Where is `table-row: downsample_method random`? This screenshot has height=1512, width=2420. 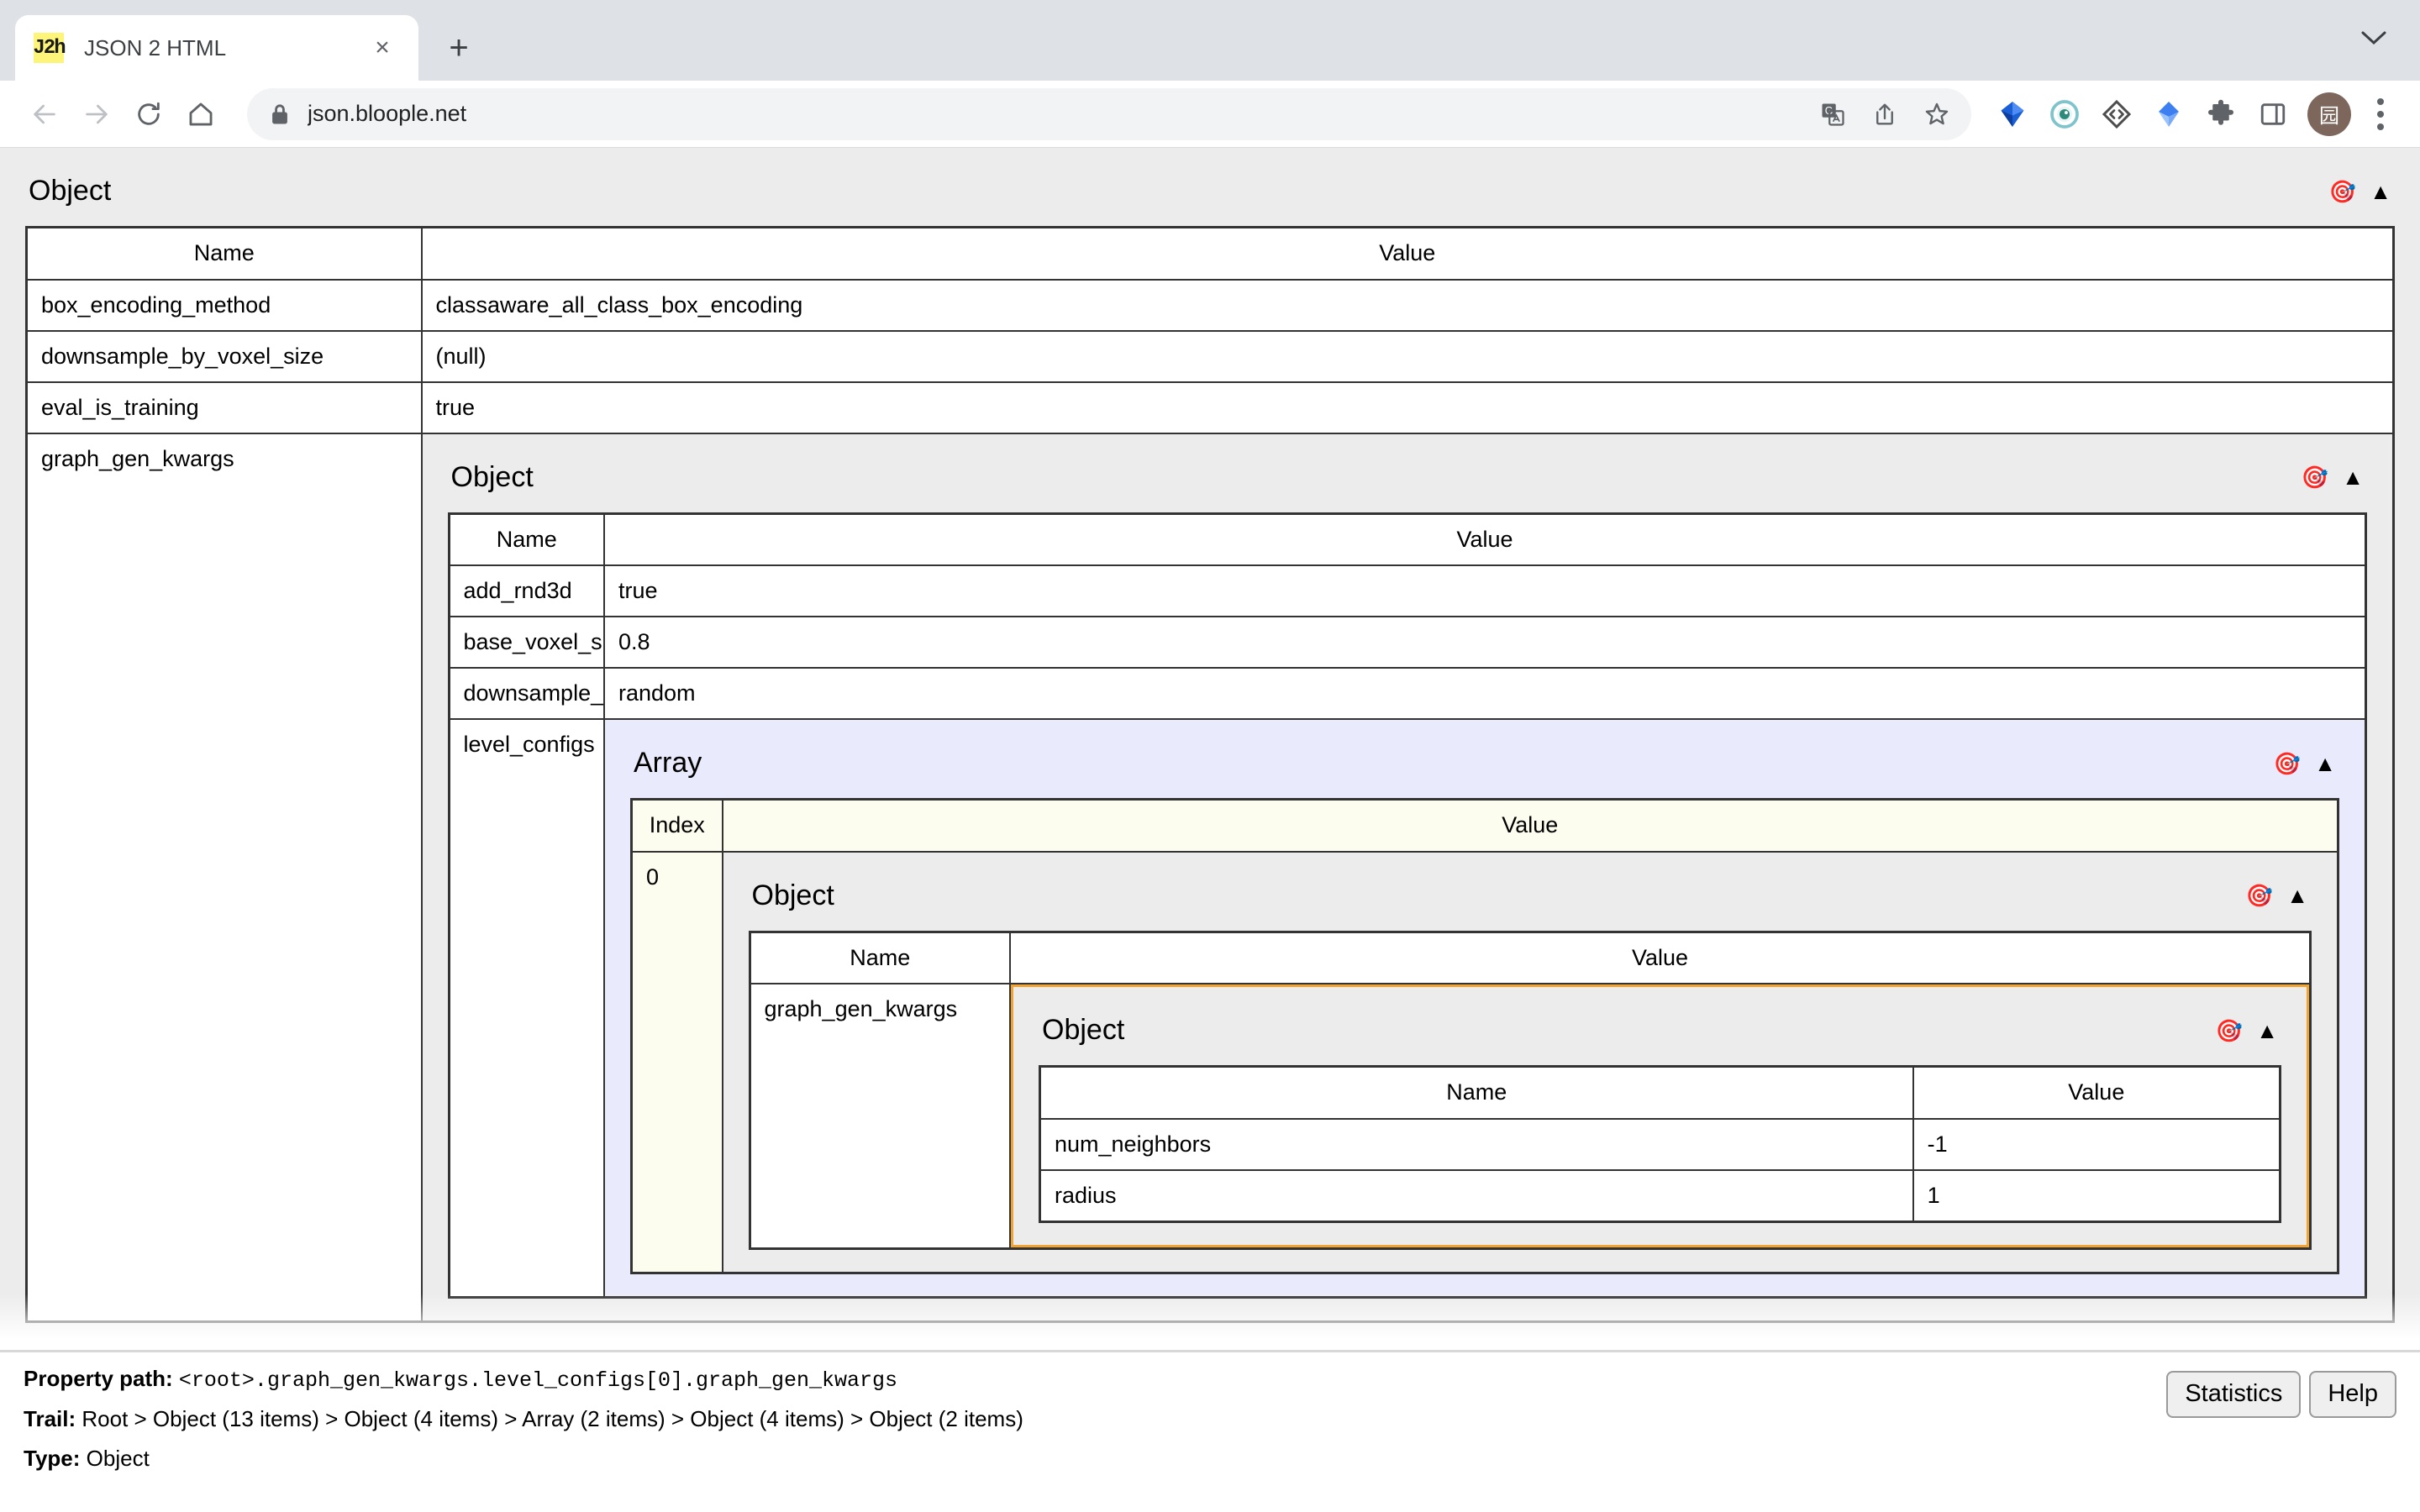
table-row: downsample_method random is located at coordinates (1407, 693).